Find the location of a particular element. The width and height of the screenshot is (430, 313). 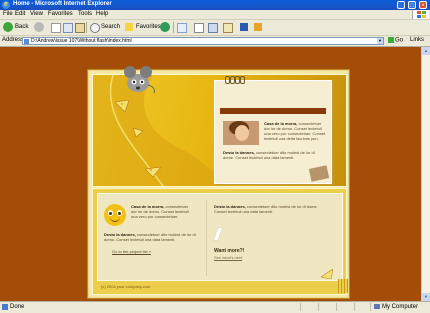

refresh-icon is located at coordinates (68, 28).